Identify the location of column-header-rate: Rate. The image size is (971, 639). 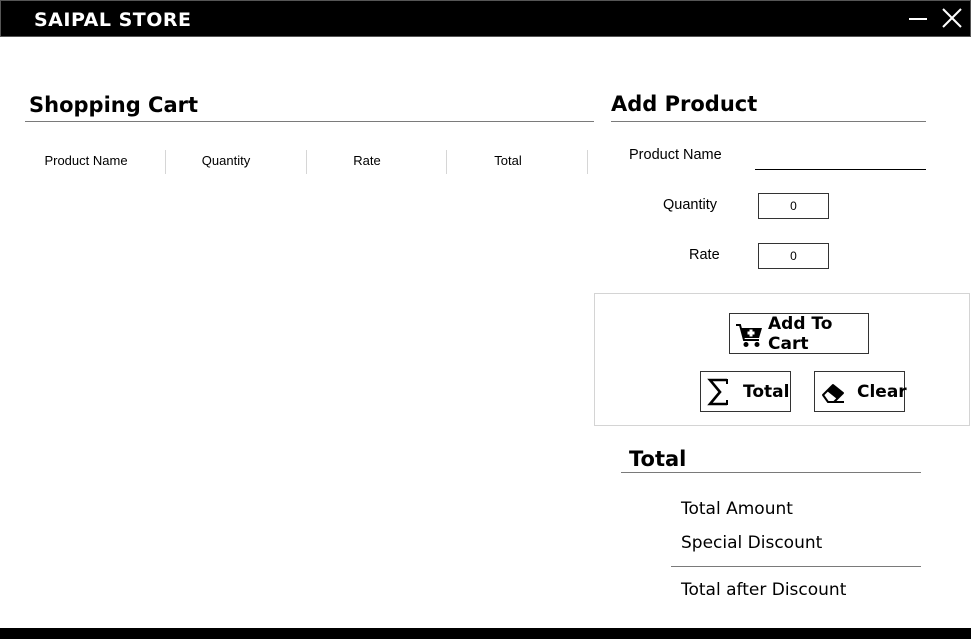
(367, 160).